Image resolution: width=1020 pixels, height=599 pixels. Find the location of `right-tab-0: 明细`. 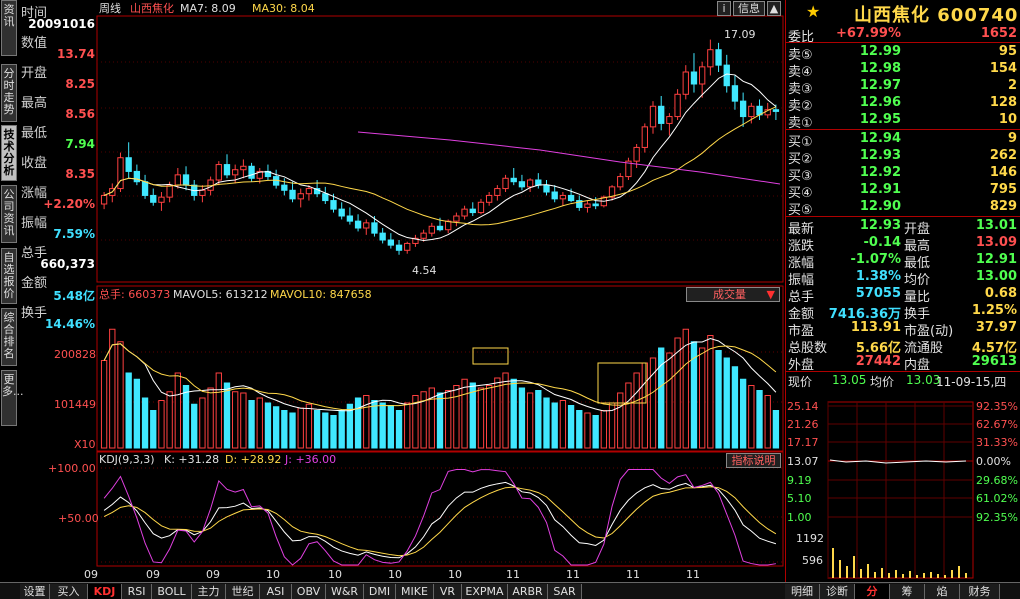

right-tab-0: 明细 is located at coordinates (802, 591).